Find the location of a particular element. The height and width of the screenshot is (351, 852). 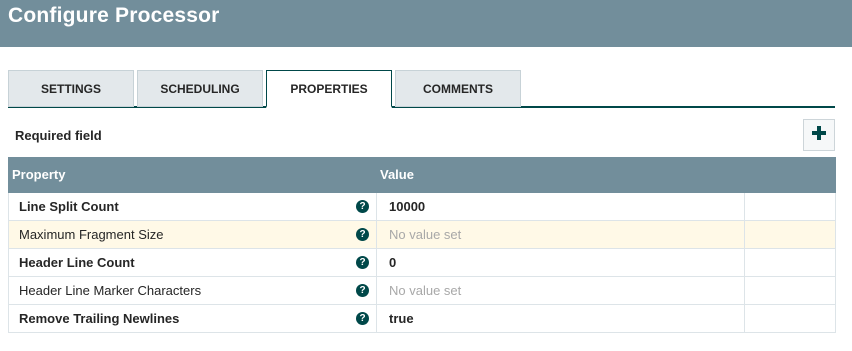

required-field-label: Required field is located at coordinates (58, 135).